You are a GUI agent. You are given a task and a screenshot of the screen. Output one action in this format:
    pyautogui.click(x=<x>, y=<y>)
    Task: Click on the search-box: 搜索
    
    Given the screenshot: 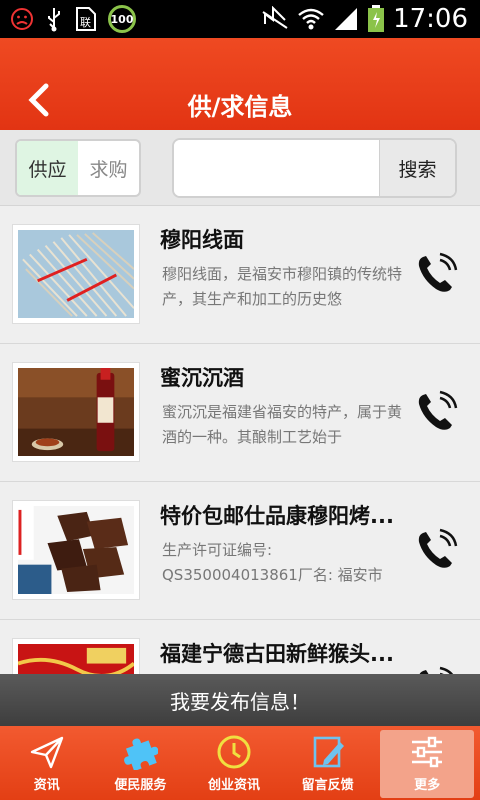 What is the action you would take?
    pyautogui.click(x=314, y=168)
    